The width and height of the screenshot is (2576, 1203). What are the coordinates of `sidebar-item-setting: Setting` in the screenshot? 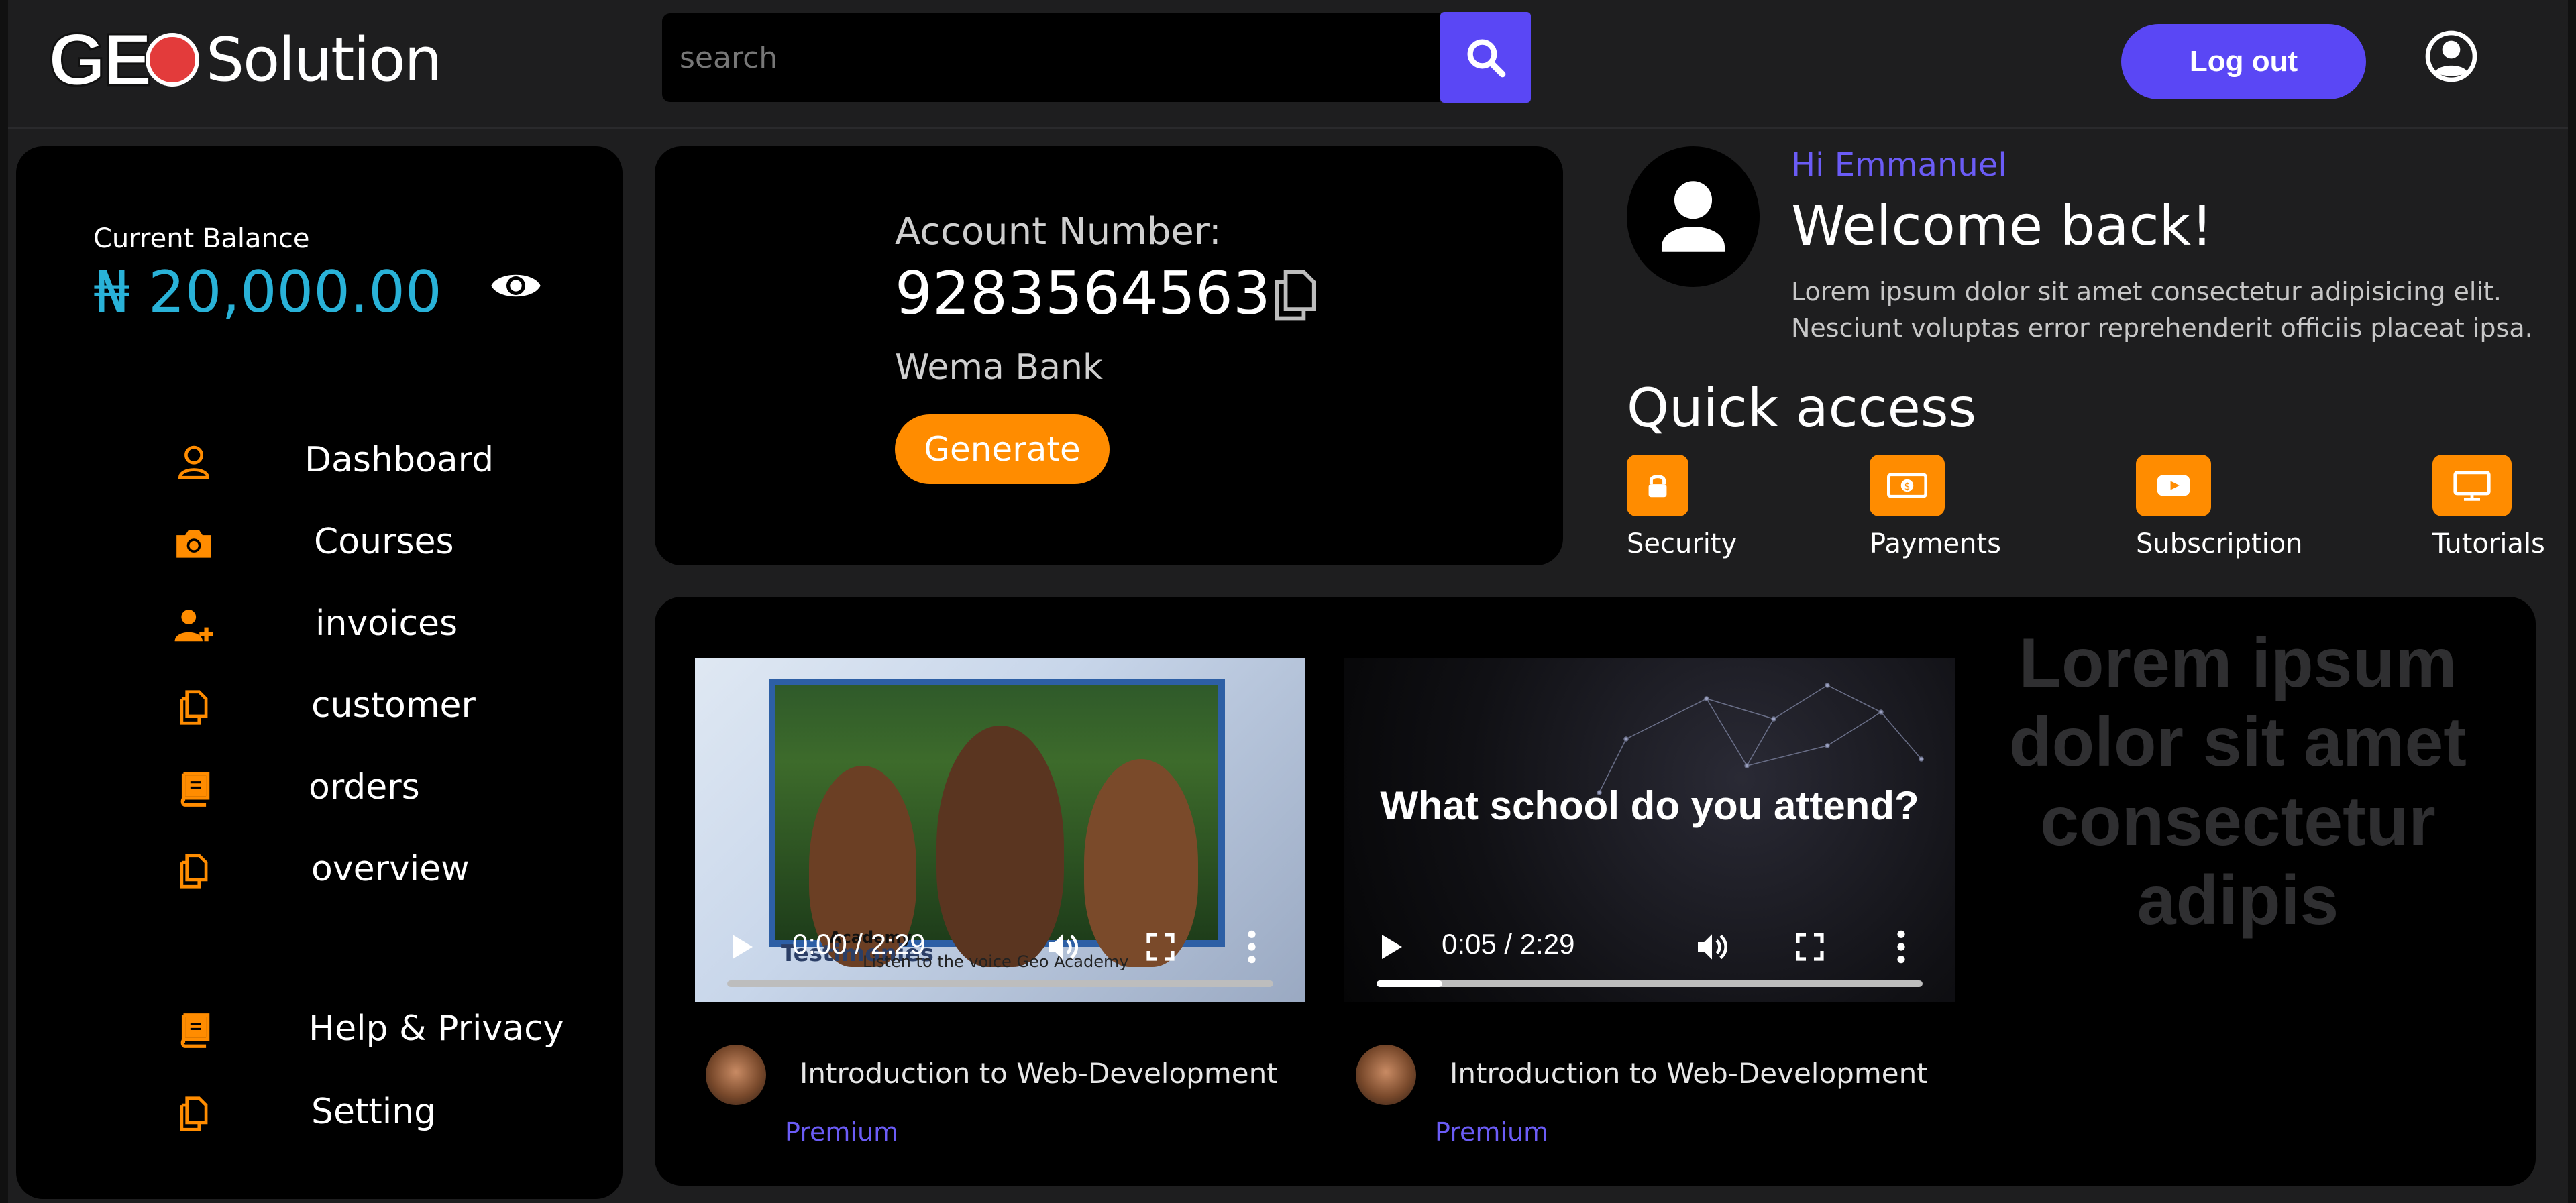 It's located at (319, 1113).